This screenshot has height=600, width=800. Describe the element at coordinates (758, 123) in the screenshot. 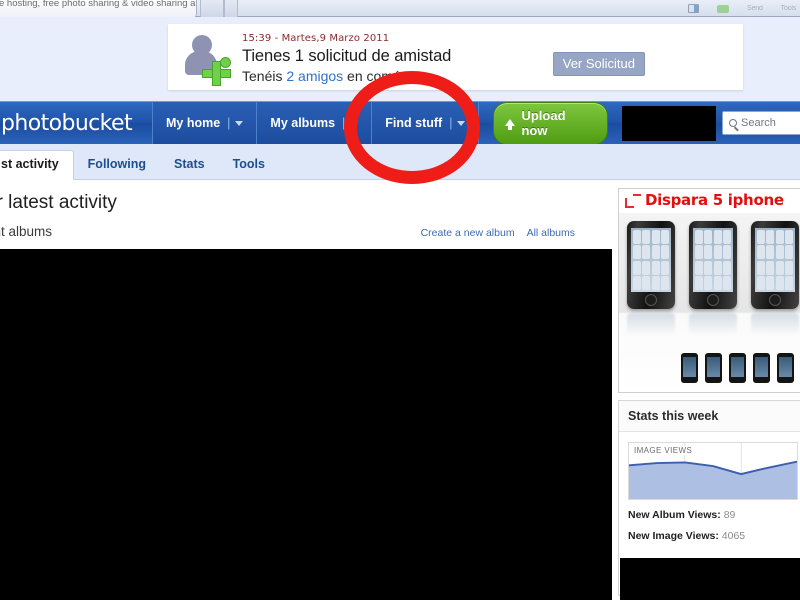

I see `search-placeholder: Search` at that location.